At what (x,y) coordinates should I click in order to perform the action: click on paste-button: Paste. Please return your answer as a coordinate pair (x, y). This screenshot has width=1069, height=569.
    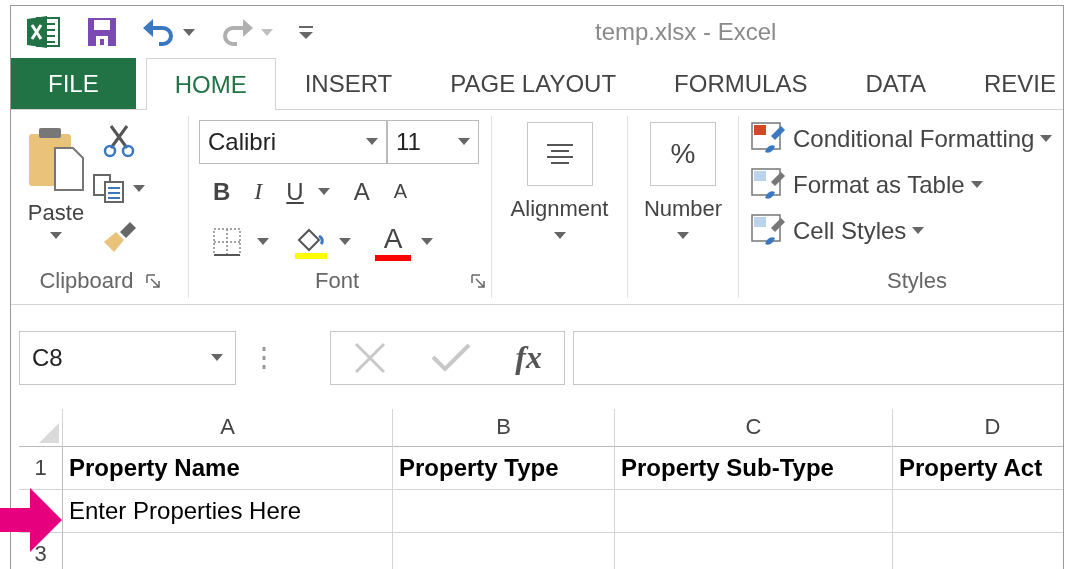
    Looking at the image, I should click on (56, 181).